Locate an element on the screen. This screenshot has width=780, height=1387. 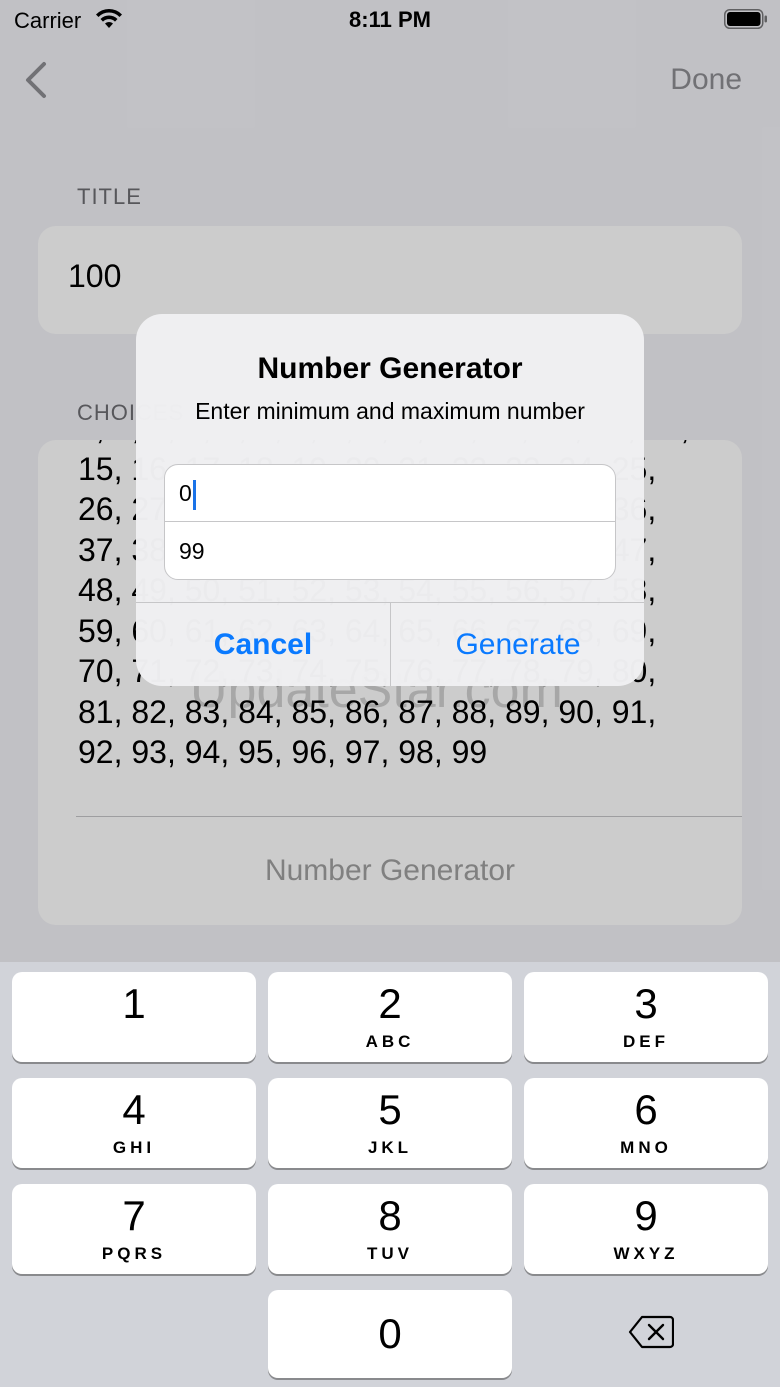
key-2: 2 ABC is located at coordinates (390, 1017).